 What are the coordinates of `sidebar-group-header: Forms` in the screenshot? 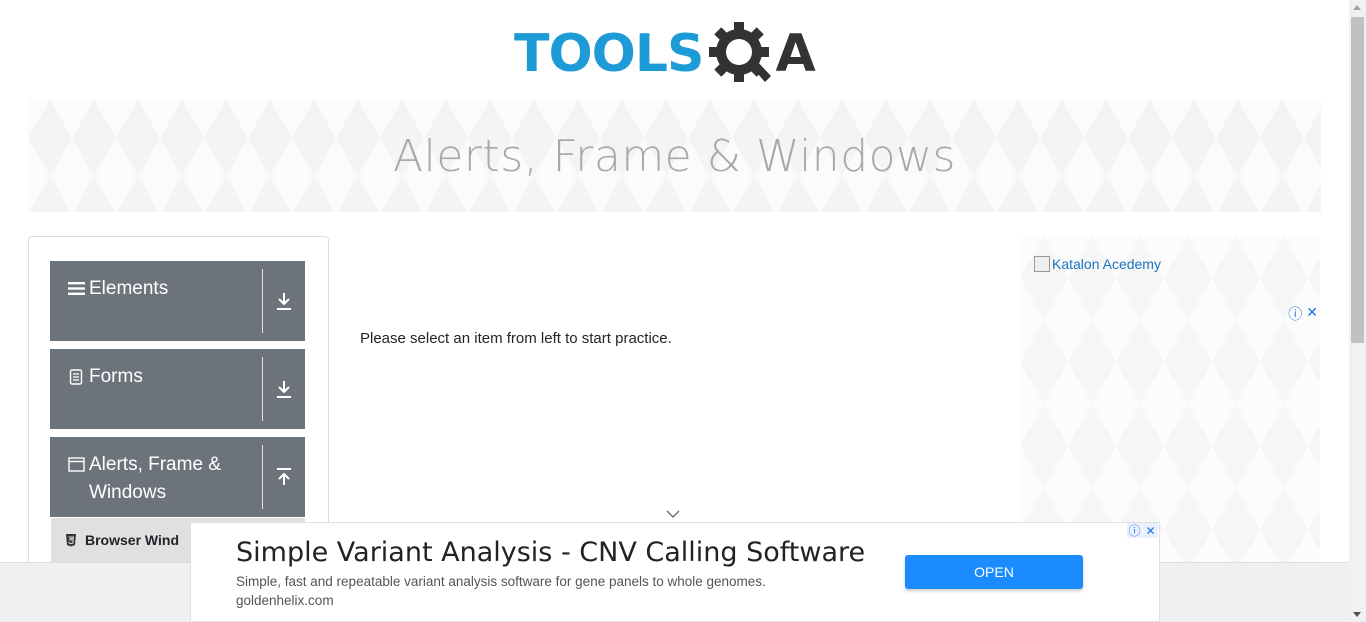 It's located at (156, 389).